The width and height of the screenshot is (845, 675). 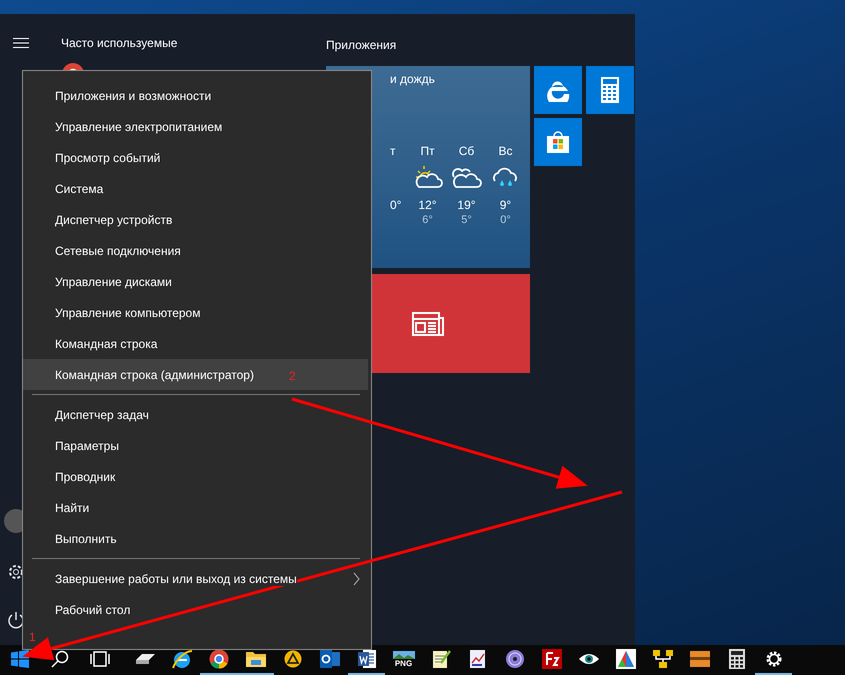 I want to click on high-temperature: 12°, so click(x=427, y=205).